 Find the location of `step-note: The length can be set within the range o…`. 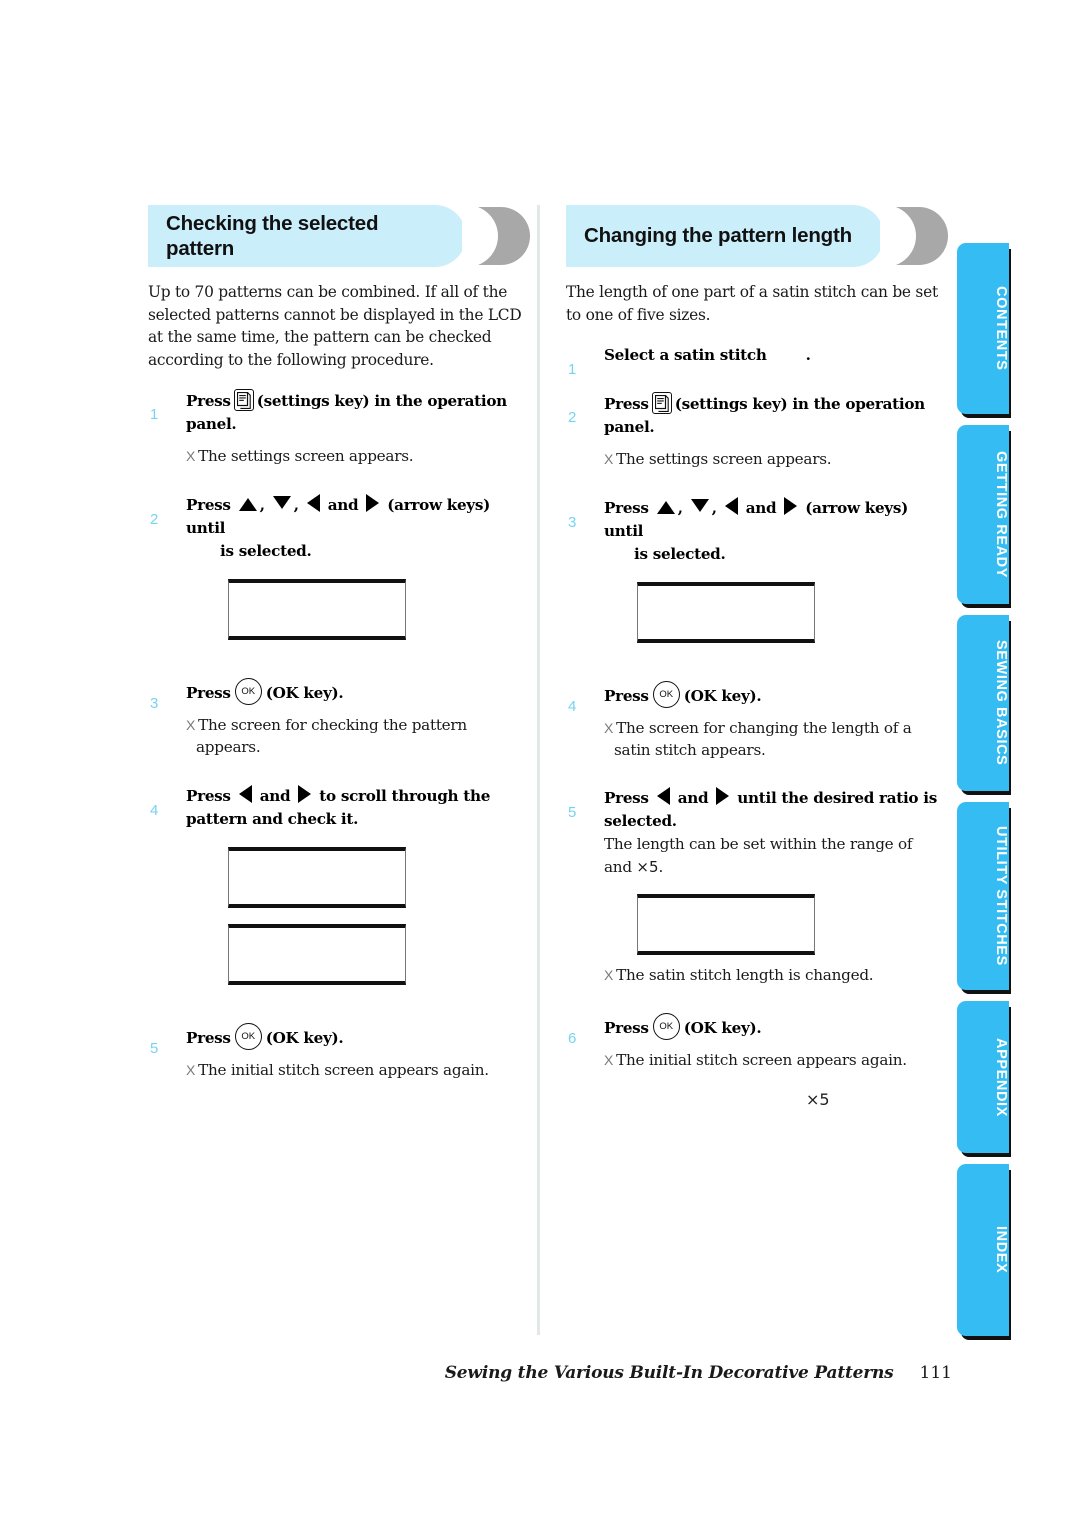

step-note: The length can be set within the range o… is located at coordinates (776, 855).